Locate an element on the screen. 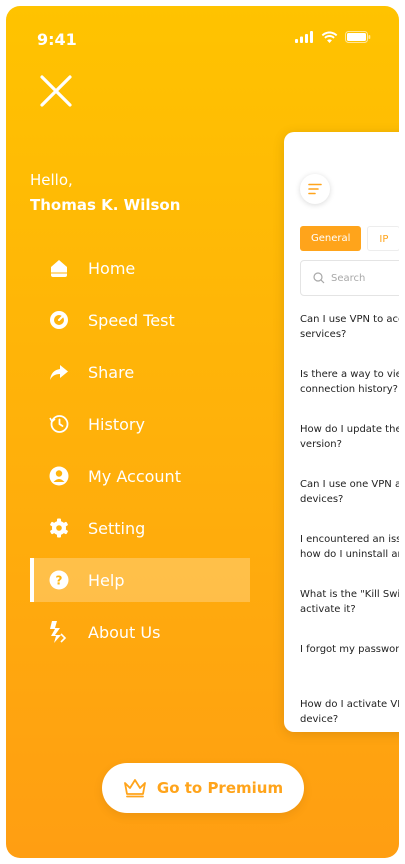 This screenshot has height=864, width=405. menu-item-speed-test: Speed Test is located at coordinates (140, 320).